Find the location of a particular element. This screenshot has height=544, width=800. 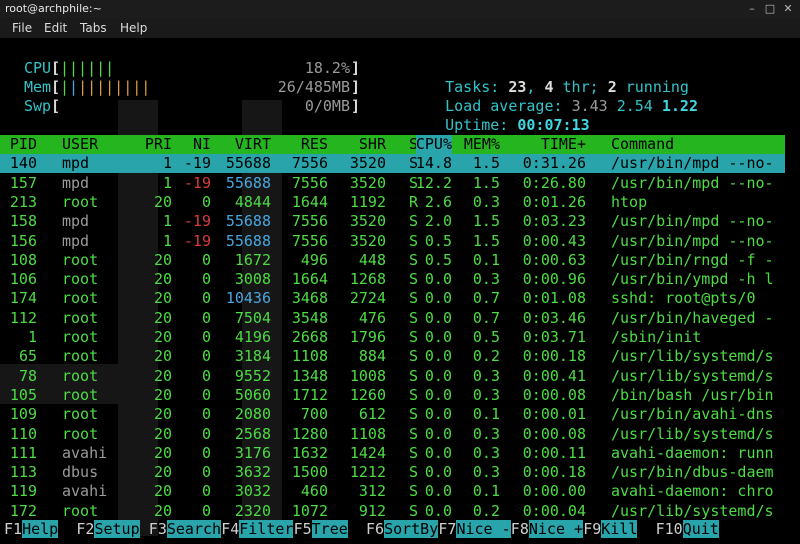

cell-time: 0:00.11 is located at coordinates (554, 452).